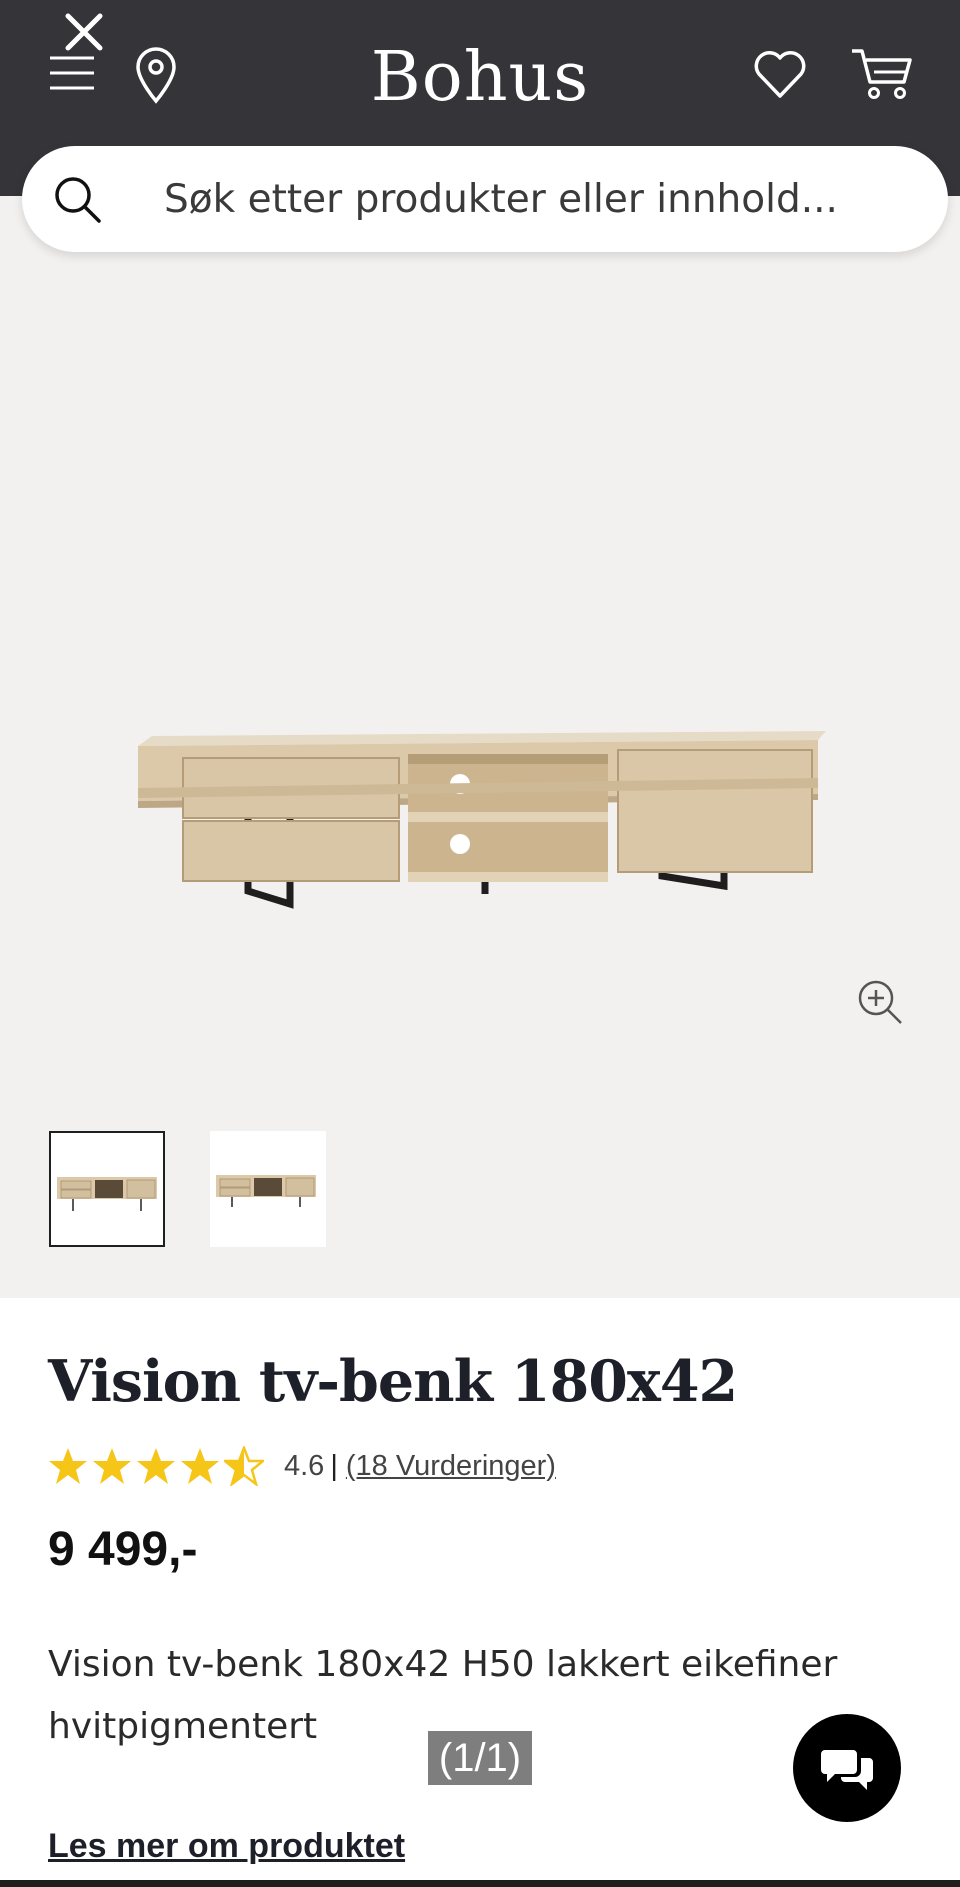  Describe the element at coordinates (244, 1466) in the screenshot. I see `half-star-icon` at that location.